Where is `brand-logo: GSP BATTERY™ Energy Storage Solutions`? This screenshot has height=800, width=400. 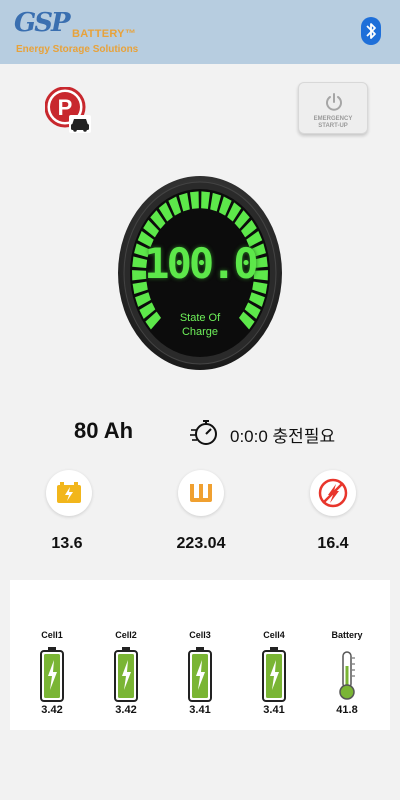
brand-logo: GSP BATTERY™ Energy Storage Solutions is located at coordinates (104, 32).